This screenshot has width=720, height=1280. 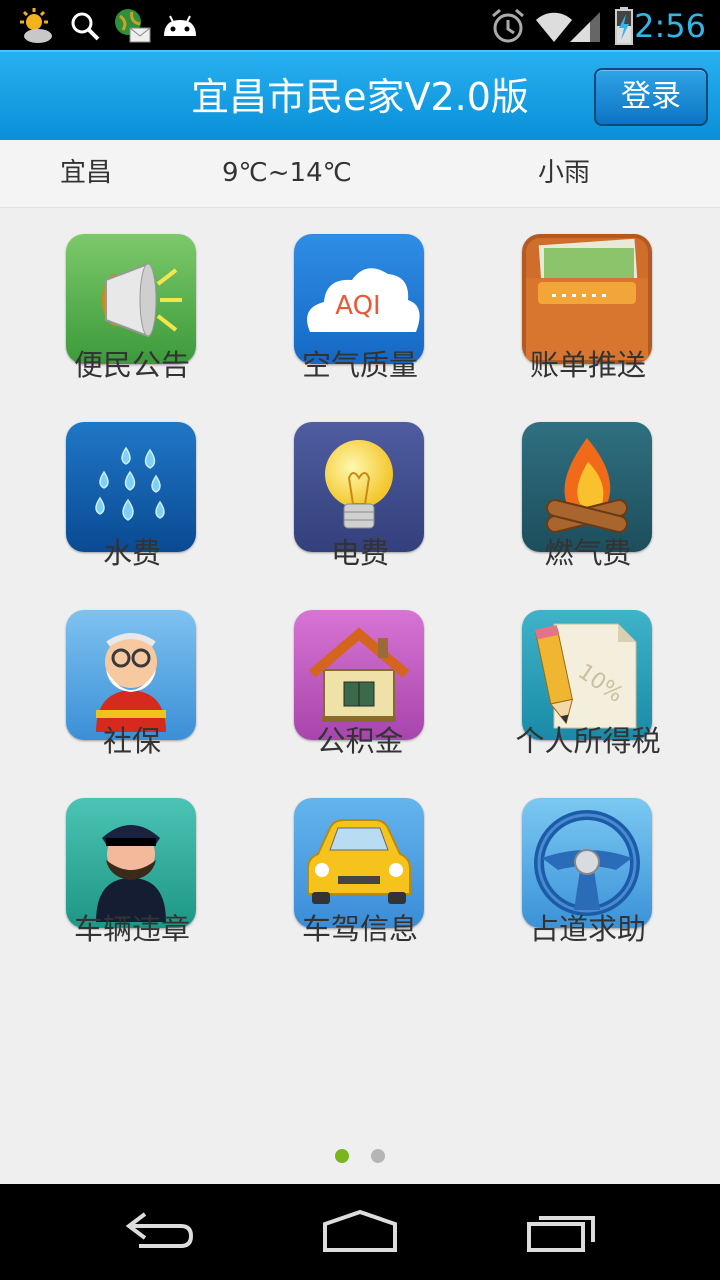 What do you see at coordinates (132, 26) in the screenshot?
I see `globe-mail-icon` at bounding box center [132, 26].